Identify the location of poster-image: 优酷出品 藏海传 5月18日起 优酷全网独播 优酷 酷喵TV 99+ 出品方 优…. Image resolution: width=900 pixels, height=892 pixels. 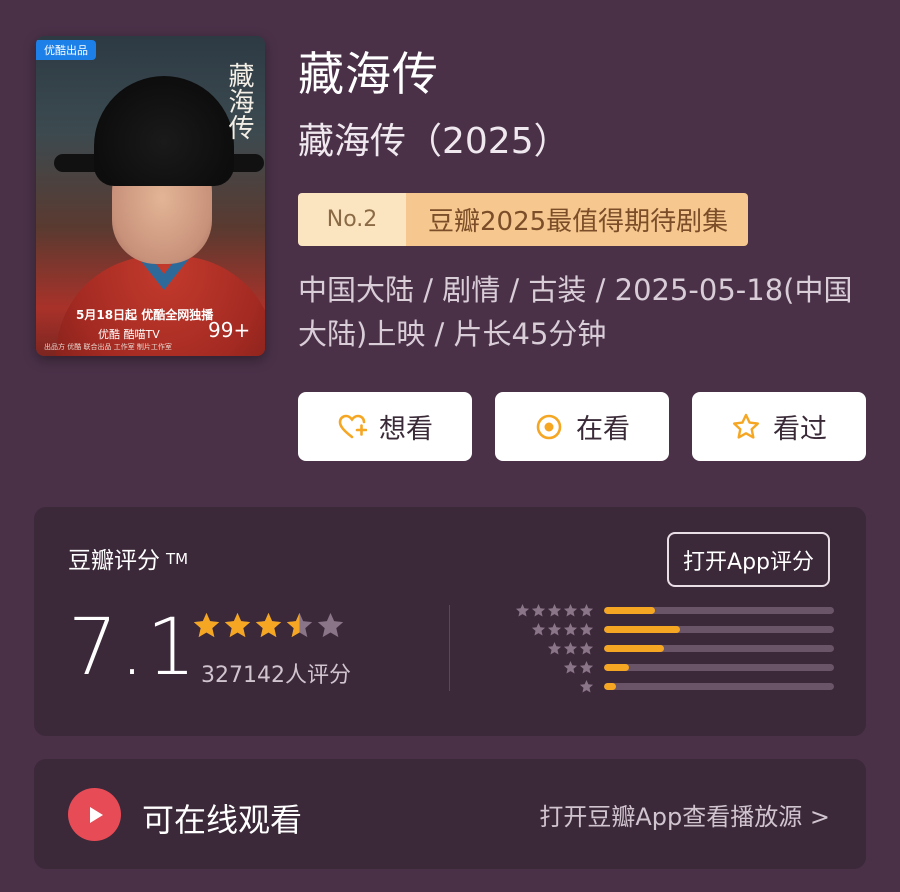
(150, 196).